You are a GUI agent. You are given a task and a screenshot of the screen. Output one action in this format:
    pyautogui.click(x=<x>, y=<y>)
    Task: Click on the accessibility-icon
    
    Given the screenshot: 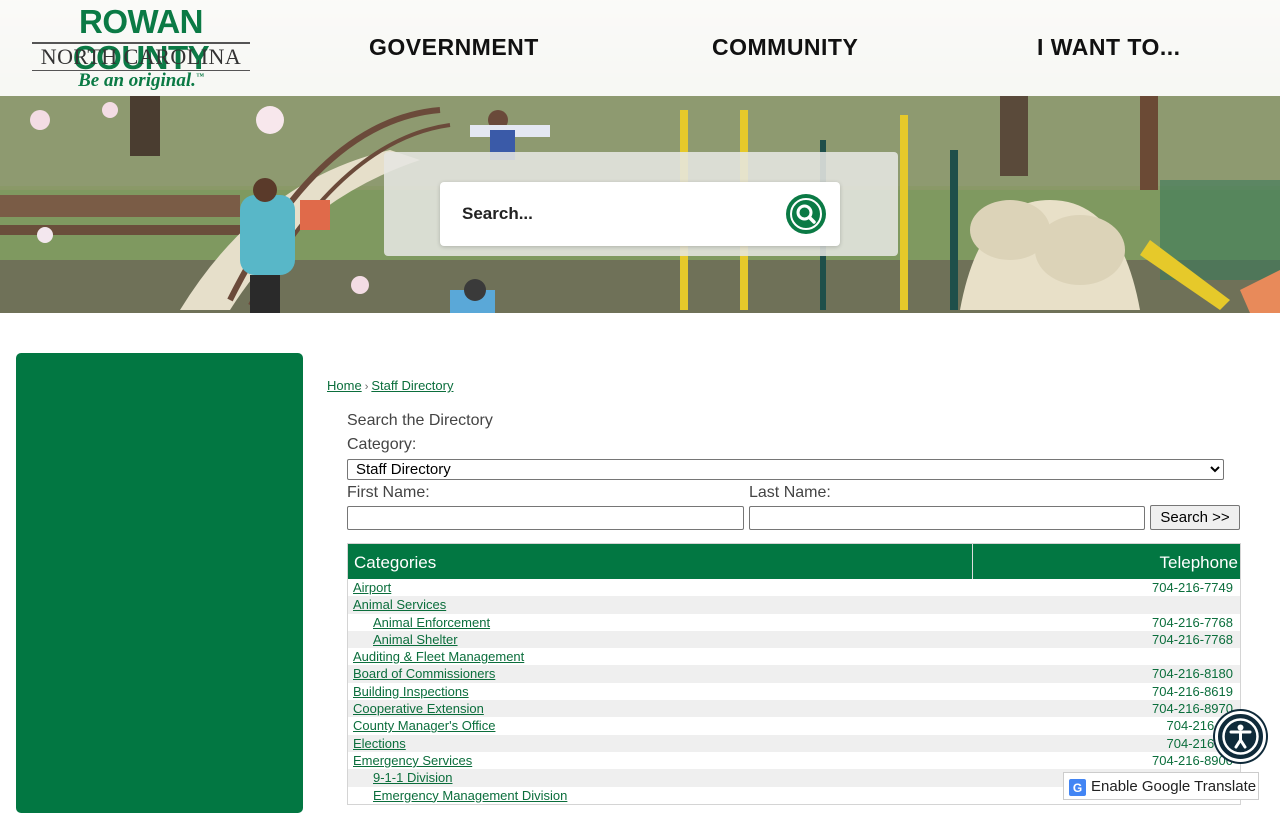 What is the action you would take?
    pyautogui.click(x=1240, y=736)
    